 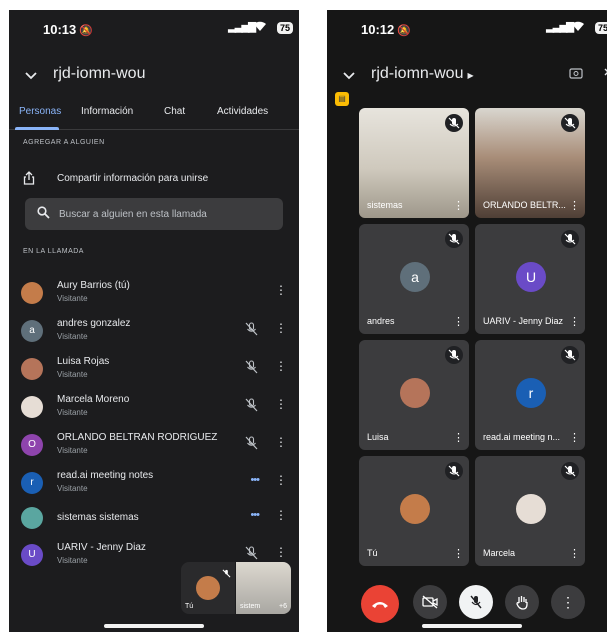 I want to click on status-bar: 10:13 🔕 ▂▃▅▇ 75, so click(x=154, y=29).